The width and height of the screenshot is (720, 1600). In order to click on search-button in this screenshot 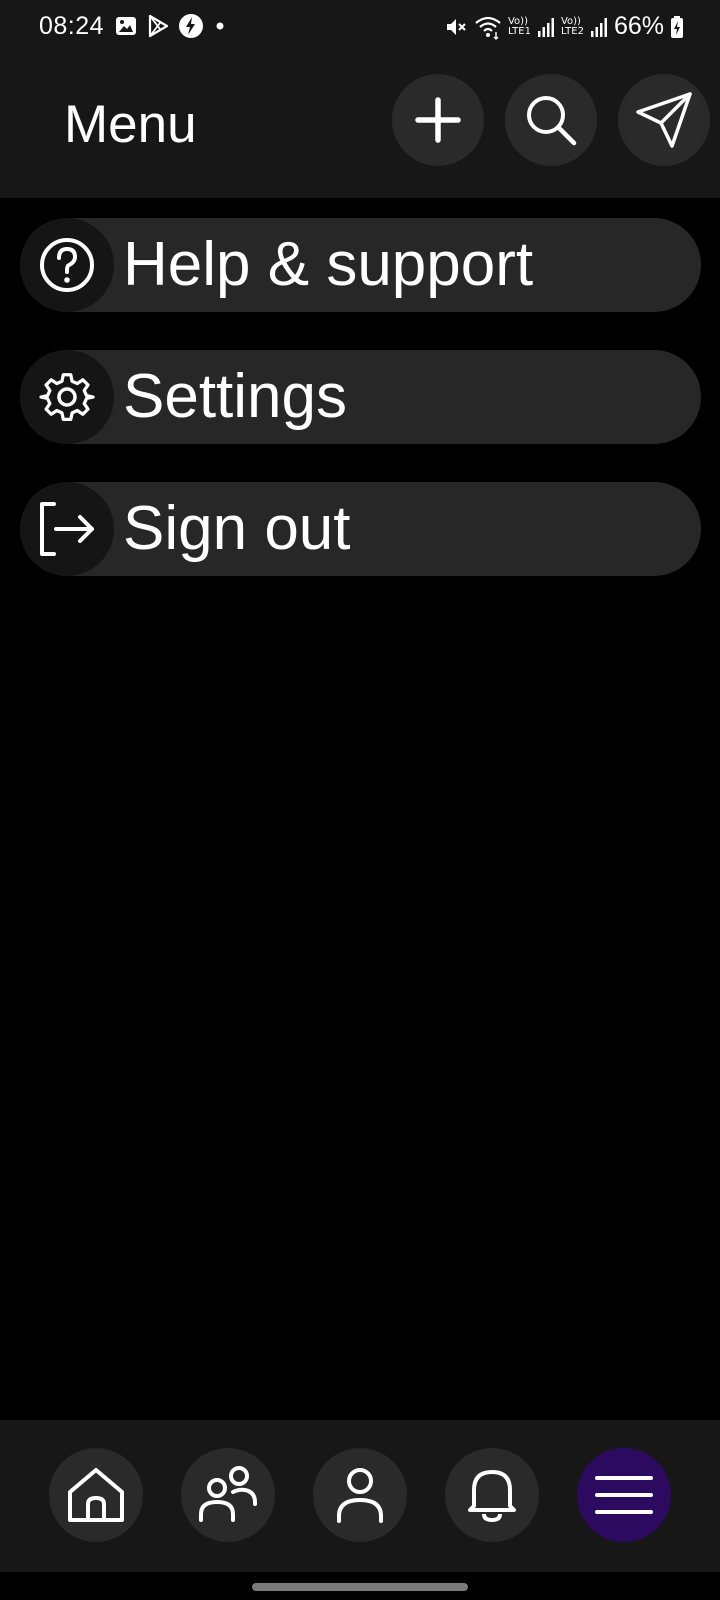, I will do `click(551, 120)`.